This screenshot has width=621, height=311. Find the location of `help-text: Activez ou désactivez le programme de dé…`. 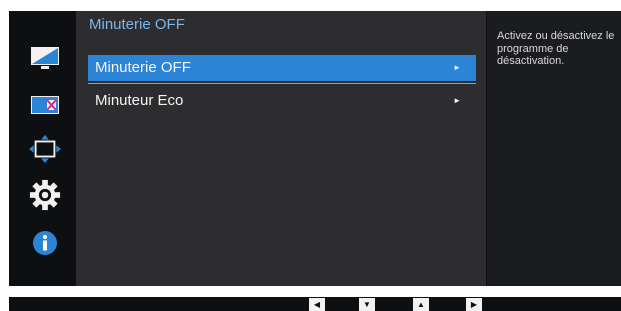

help-text: Activez ou désactivez le programme de dé… is located at coordinates (556, 48).